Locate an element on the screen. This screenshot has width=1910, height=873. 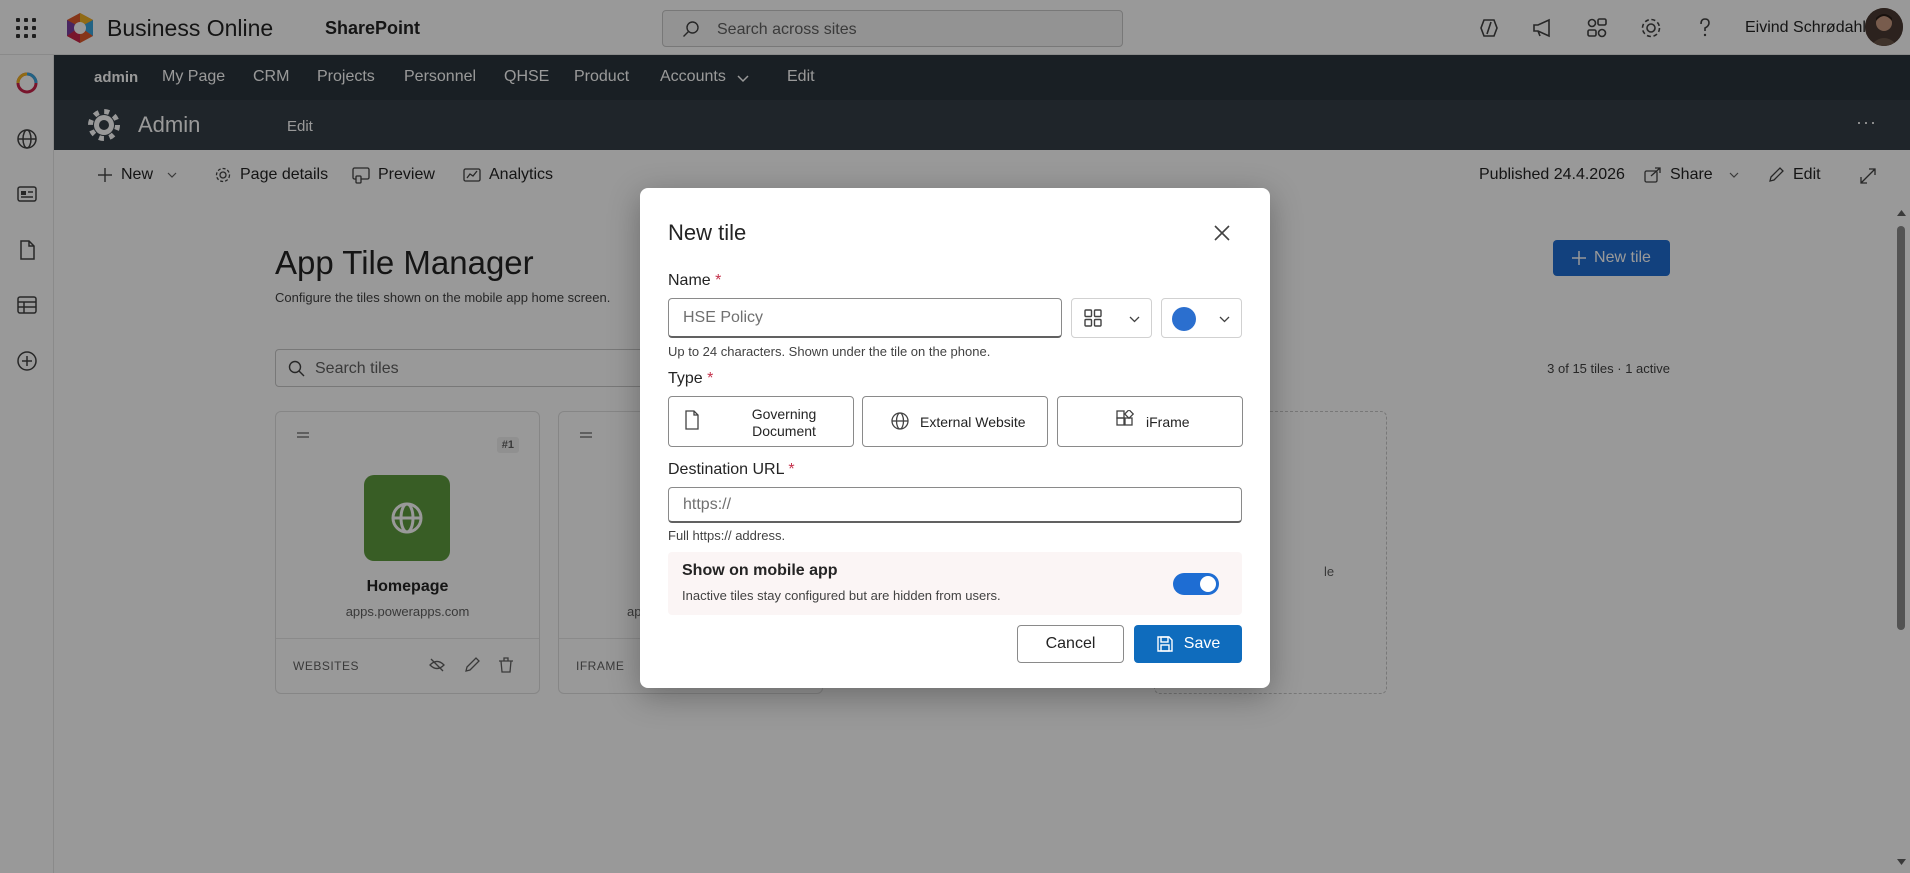
cancel-button: Cancel is located at coordinates (1070, 644).